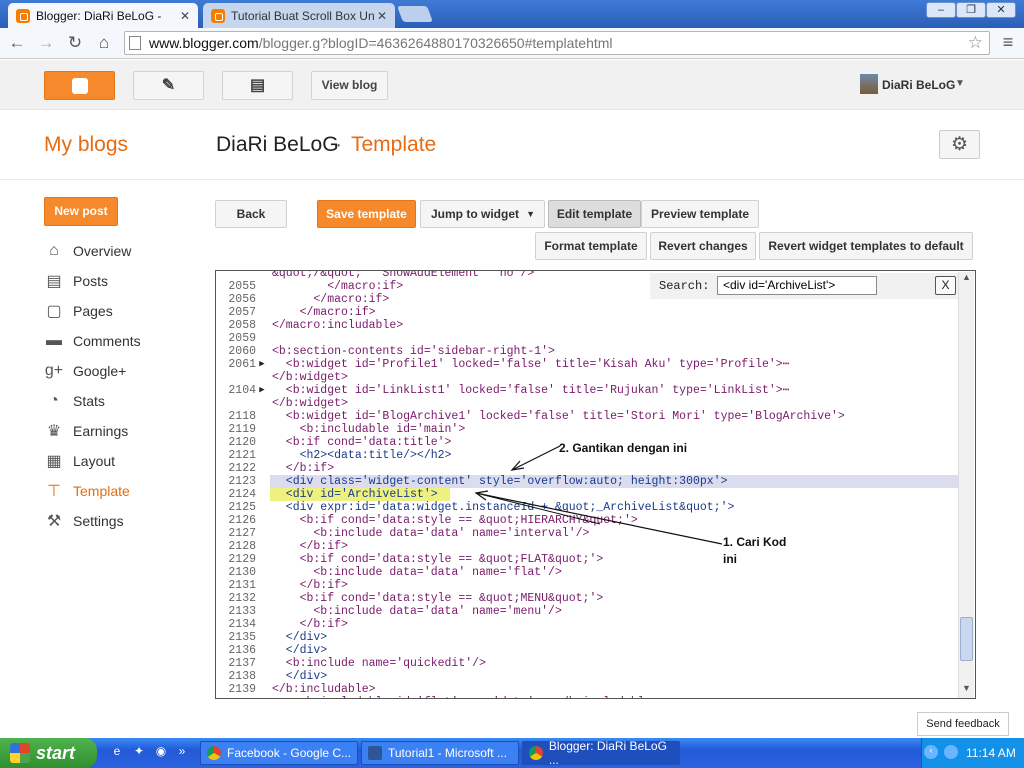  I want to click on start-button: start, so click(48, 753).